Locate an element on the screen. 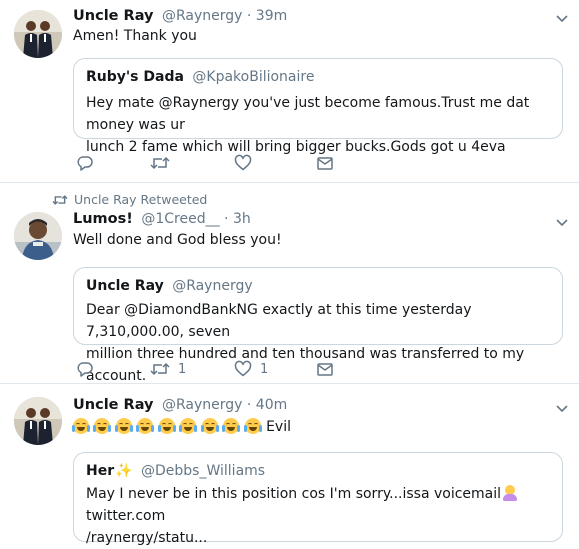 Image resolution: width=579 pixels, height=549 pixels. like-button: 1 is located at coordinates (251, 369).